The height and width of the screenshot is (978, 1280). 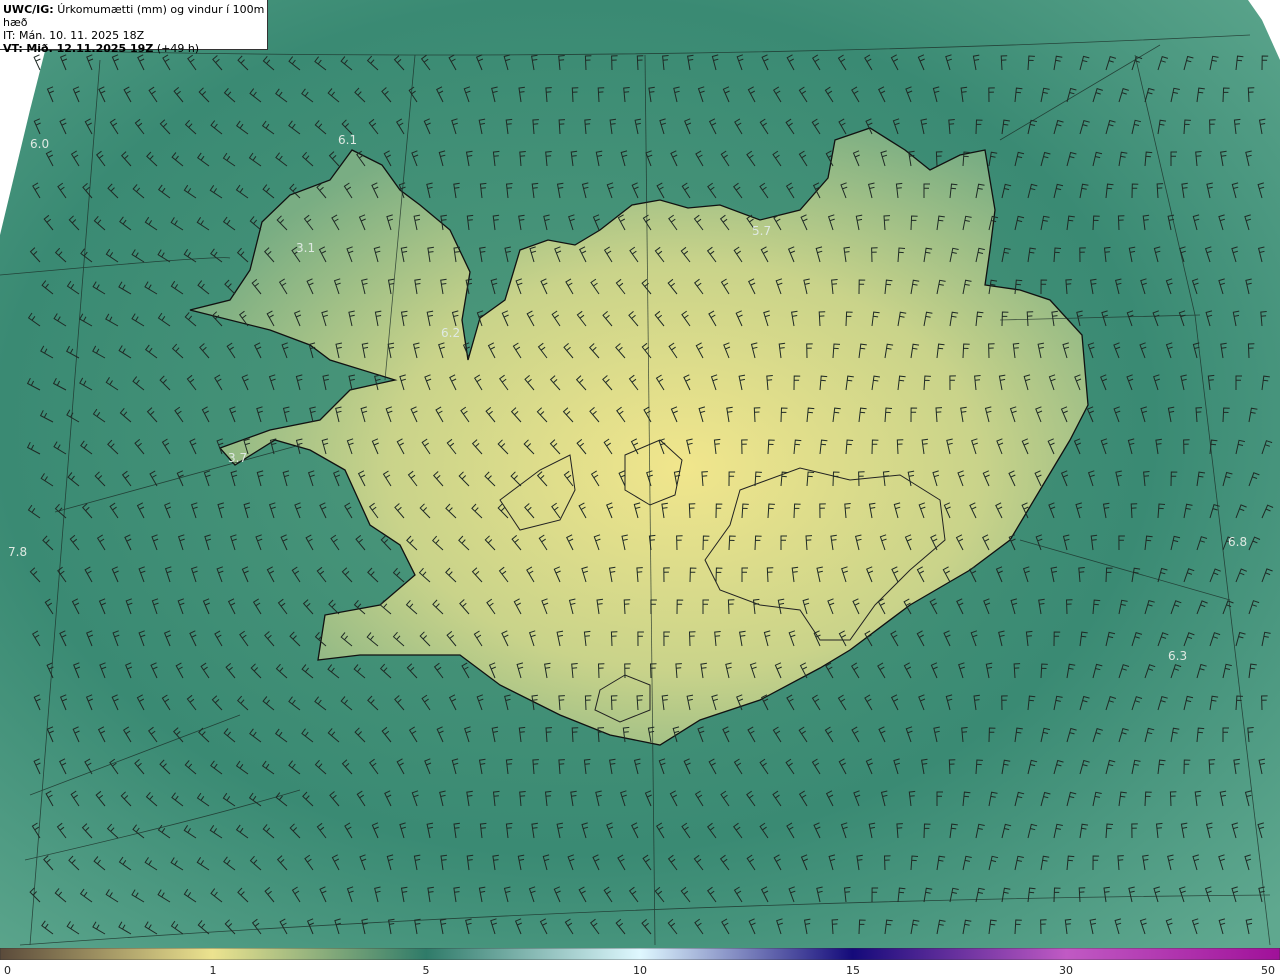 I want to click on vt-label: VT:, so click(x=13, y=48).